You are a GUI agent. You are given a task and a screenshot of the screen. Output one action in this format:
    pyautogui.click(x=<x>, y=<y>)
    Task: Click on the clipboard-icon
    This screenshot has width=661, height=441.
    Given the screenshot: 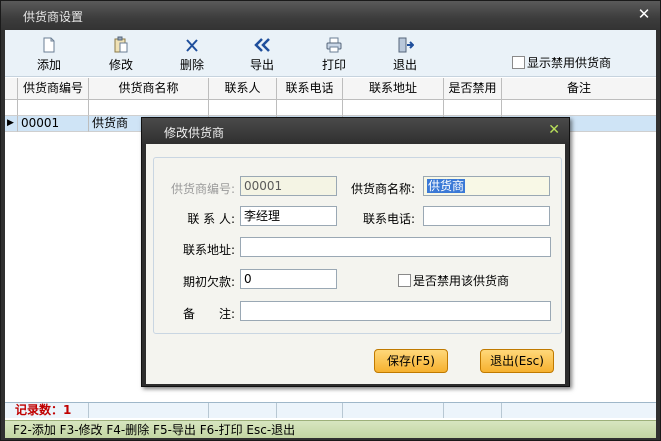 What is the action you would take?
    pyautogui.click(x=121, y=44)
    